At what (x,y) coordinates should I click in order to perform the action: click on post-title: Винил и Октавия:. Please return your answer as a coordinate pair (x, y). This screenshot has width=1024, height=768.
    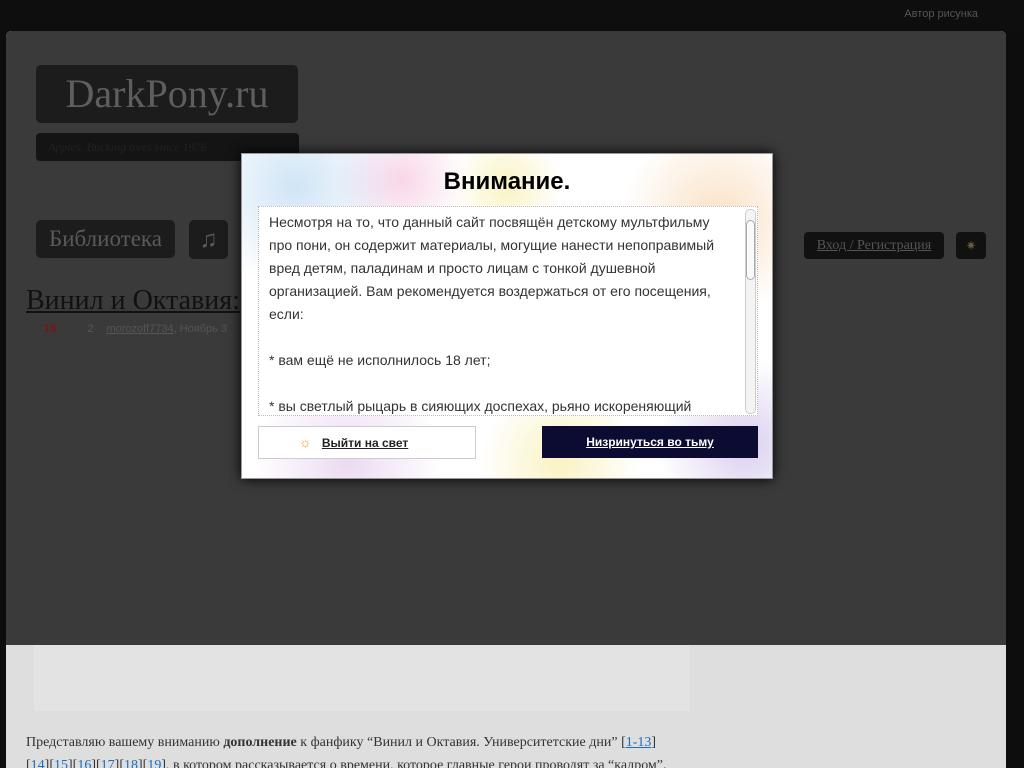
    Looking at the image, I should click on (133, 301).